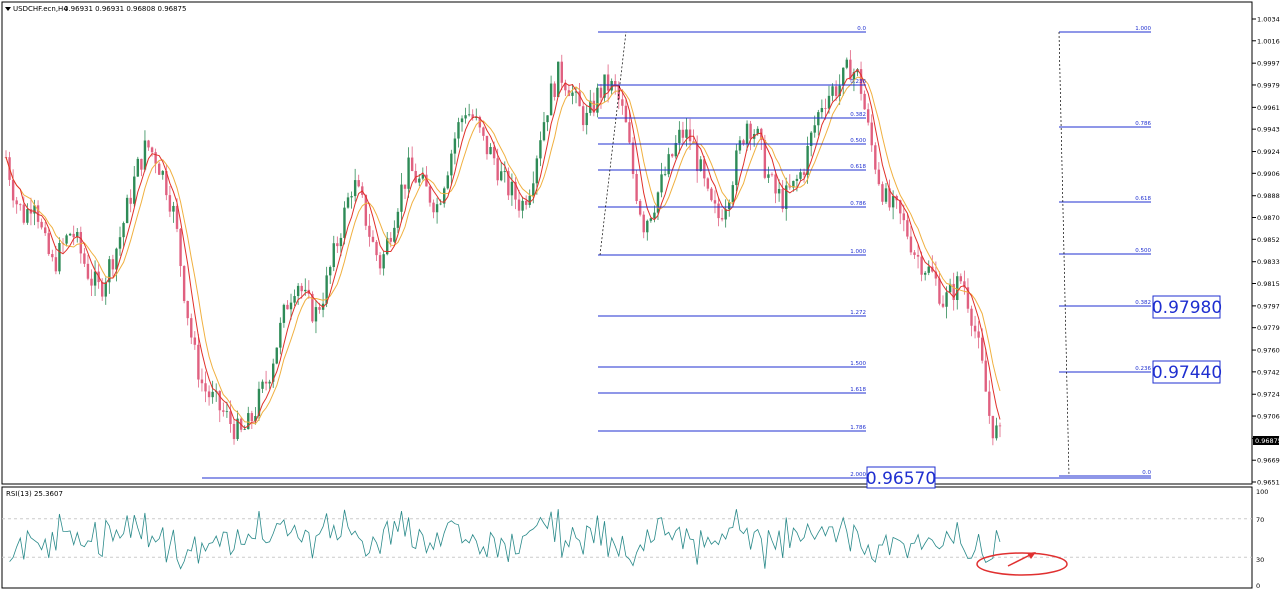 The height and width of the screenshot is (595, 1280). Describe the element at coordinates (1258, 586) in the screenshot. I see `rsi-level-0: 0` at that location.